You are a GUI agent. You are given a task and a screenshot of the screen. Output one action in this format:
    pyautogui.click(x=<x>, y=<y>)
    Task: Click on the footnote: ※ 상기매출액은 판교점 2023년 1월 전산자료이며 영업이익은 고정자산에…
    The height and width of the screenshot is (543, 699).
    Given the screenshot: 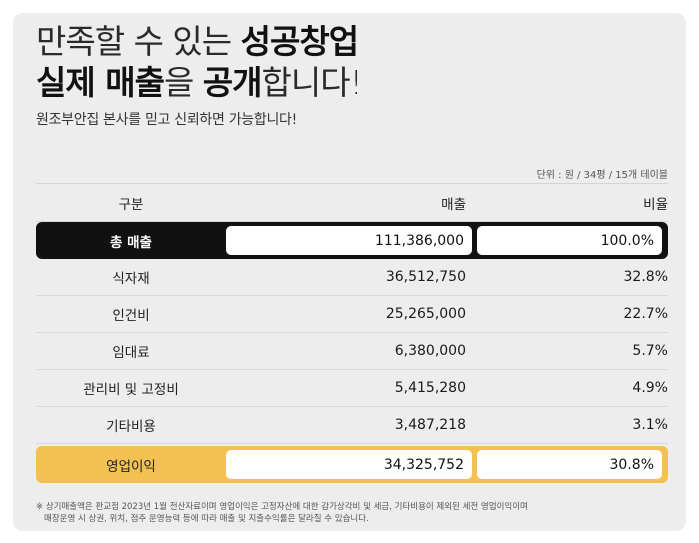 What is the action you would take?
    pyautogui.click(x=356, y=513)
    